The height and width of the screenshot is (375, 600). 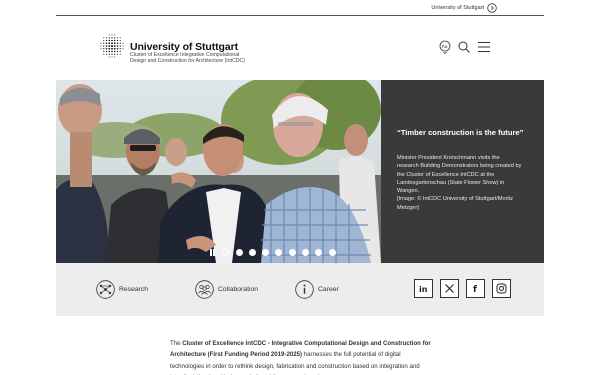 I want to click on facebook-glyph: f, so click(x=475, y=289).